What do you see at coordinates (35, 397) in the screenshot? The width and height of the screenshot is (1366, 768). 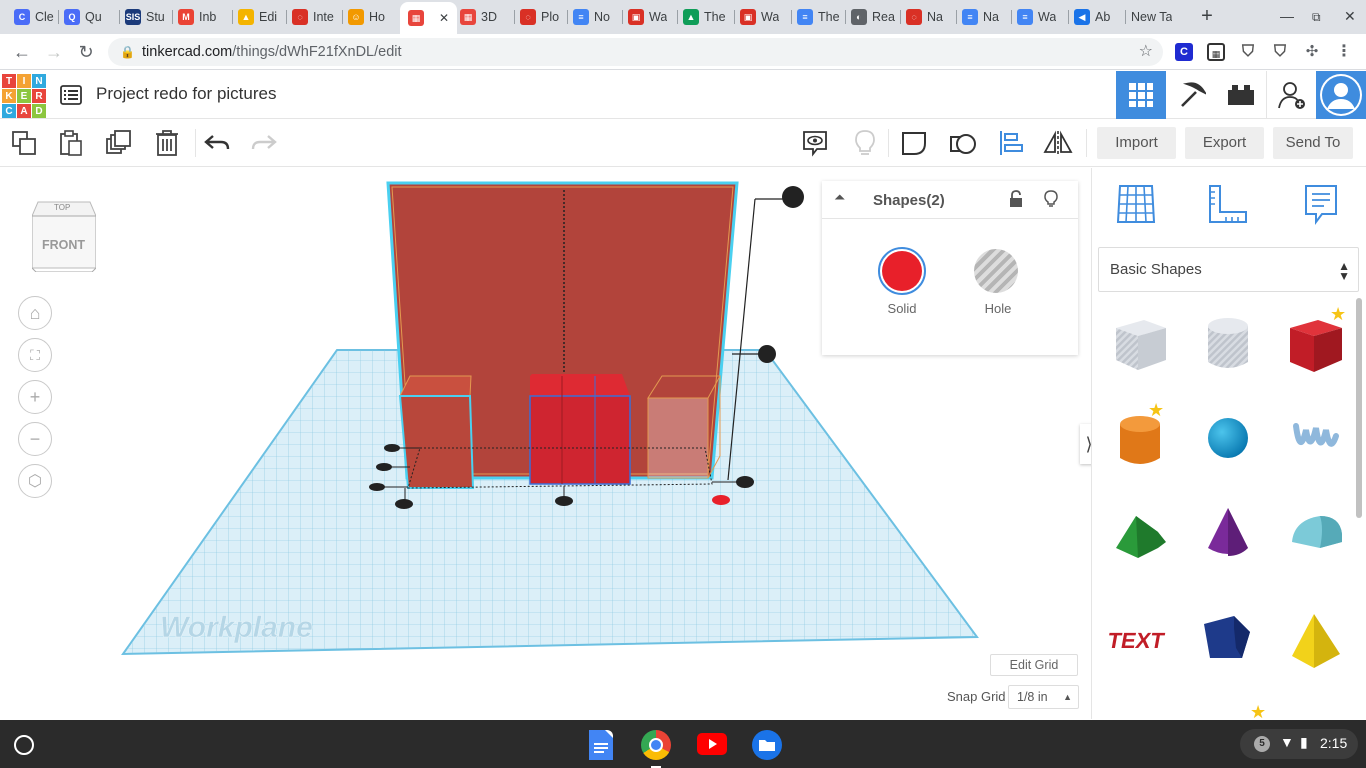 I see `zoom-in-button: +` at bounding box center [35, 397].